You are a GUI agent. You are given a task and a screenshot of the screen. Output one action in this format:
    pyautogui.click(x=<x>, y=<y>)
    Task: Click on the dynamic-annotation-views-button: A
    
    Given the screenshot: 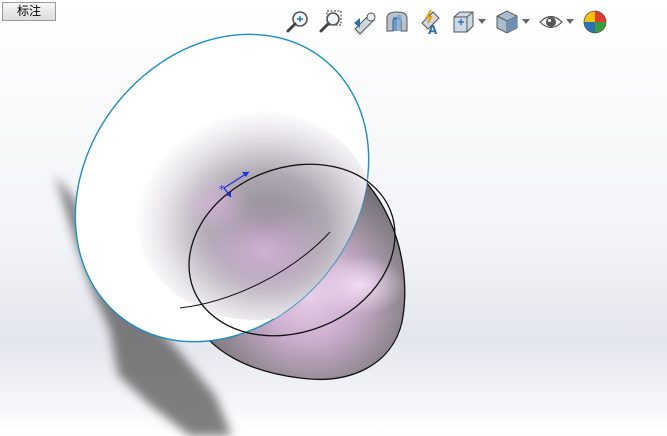 What is the action you would take?
    pyautogui.click(x=430, y=22)
    